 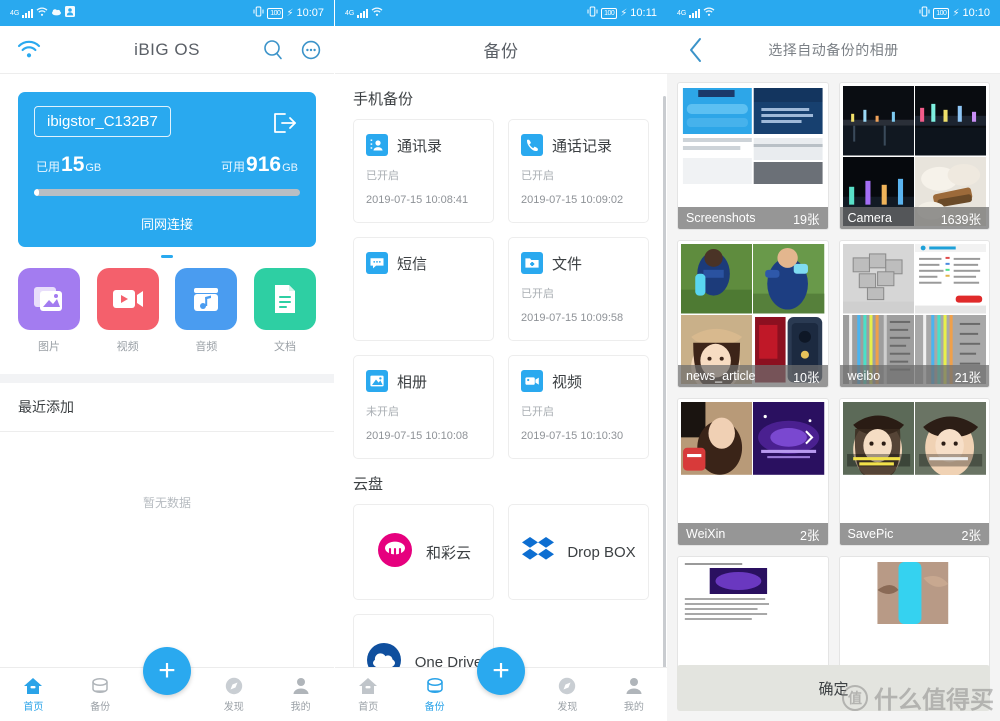 What do you see at coordinates (49, 299) in the screenshot?
I see `photos-tile` at bounding box center [49, 299].